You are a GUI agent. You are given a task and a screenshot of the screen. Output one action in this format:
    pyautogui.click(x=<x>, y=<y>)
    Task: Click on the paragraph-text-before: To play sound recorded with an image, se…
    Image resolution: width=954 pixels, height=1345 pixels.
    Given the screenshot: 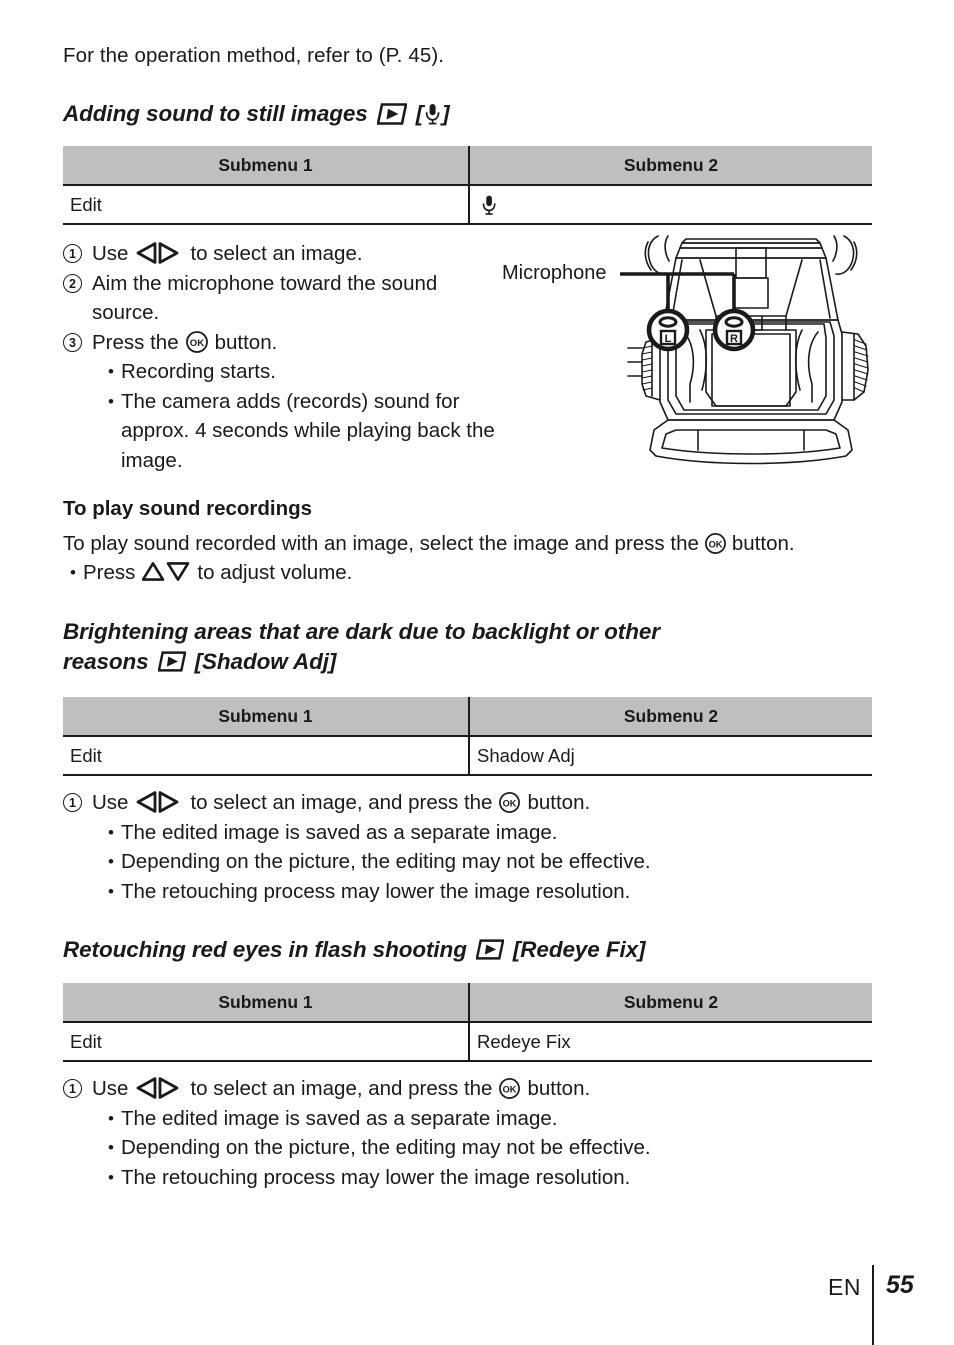 What is the action you would take?
    pyautogui.click(x=381, y=543)
    